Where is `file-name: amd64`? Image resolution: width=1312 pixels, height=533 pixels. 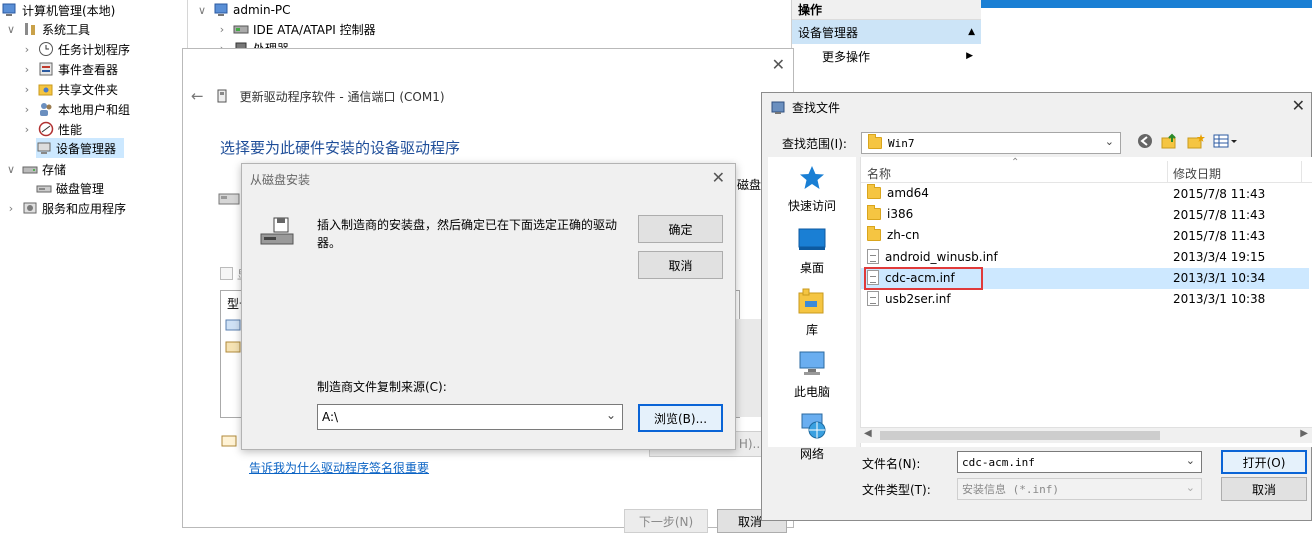 file-name: amd64 is located at coordinates (908, 193).